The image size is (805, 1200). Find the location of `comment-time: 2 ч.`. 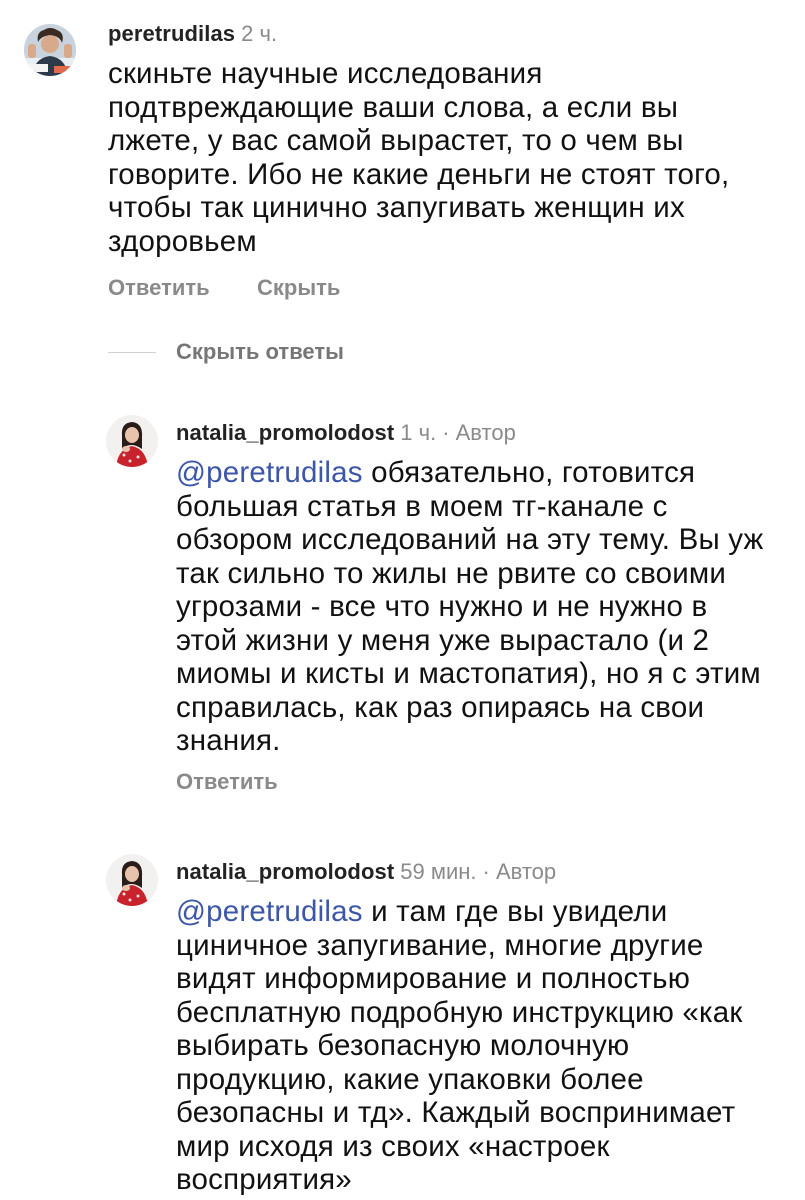

comment-time: 2 ч. is located at coordinates (259, 33).